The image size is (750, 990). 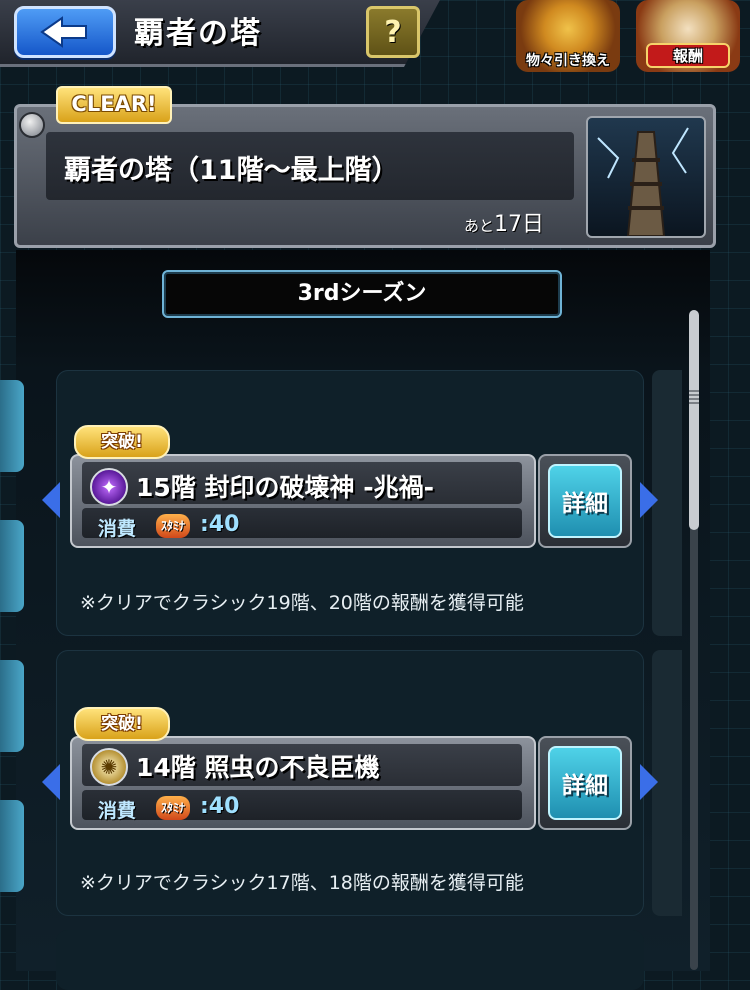 I want to click on stage-name: 14階 照虫の不良臣機, so click(x=258, y=767).